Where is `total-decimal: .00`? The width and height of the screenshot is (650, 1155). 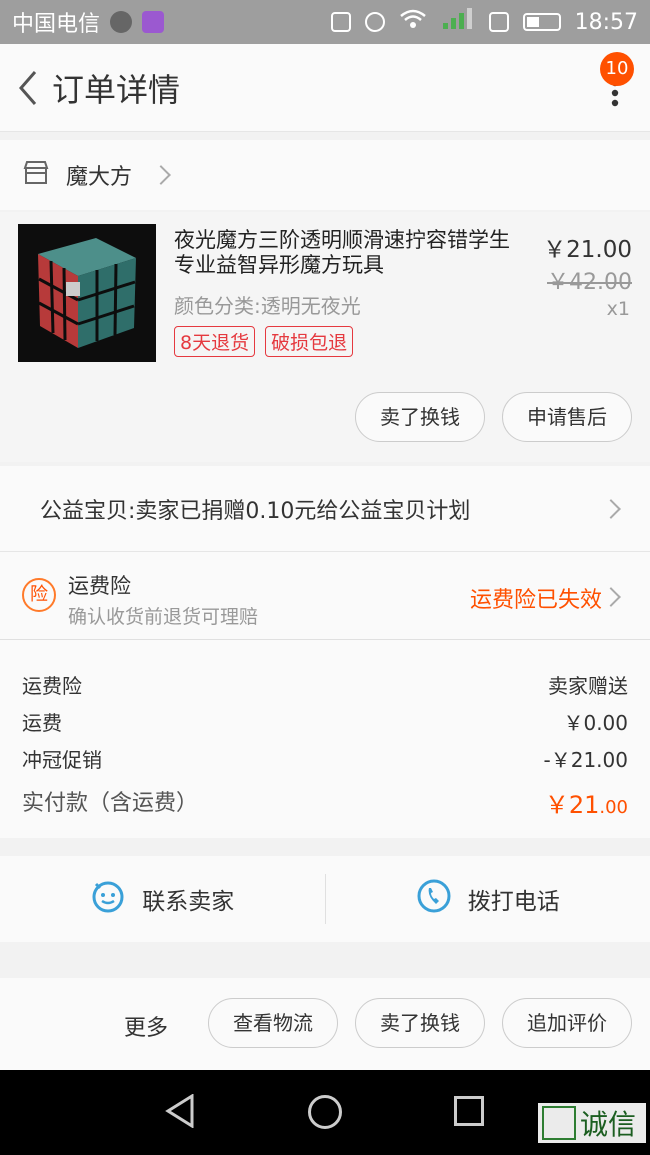
total-decimal: .00 is located at coordinates (613, 807).